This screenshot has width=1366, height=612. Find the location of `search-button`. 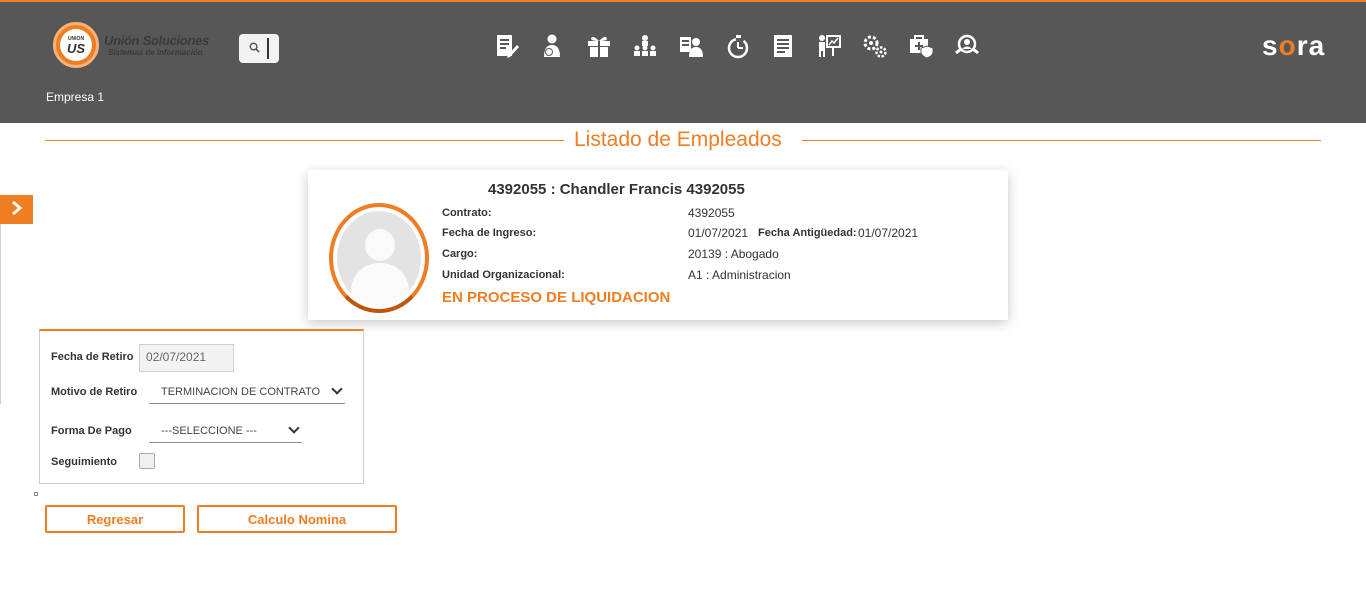

search-button is located at coordinates (259, 48).